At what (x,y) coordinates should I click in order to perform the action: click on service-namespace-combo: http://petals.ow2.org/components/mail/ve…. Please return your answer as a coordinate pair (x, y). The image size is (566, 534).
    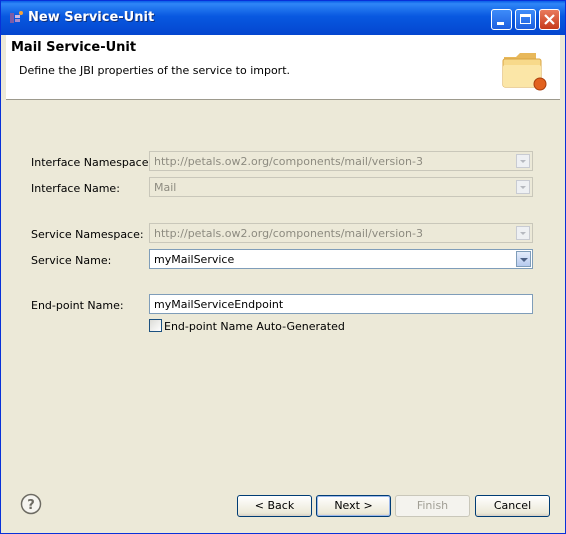
    Looking at the image, I should click on (341, 233).